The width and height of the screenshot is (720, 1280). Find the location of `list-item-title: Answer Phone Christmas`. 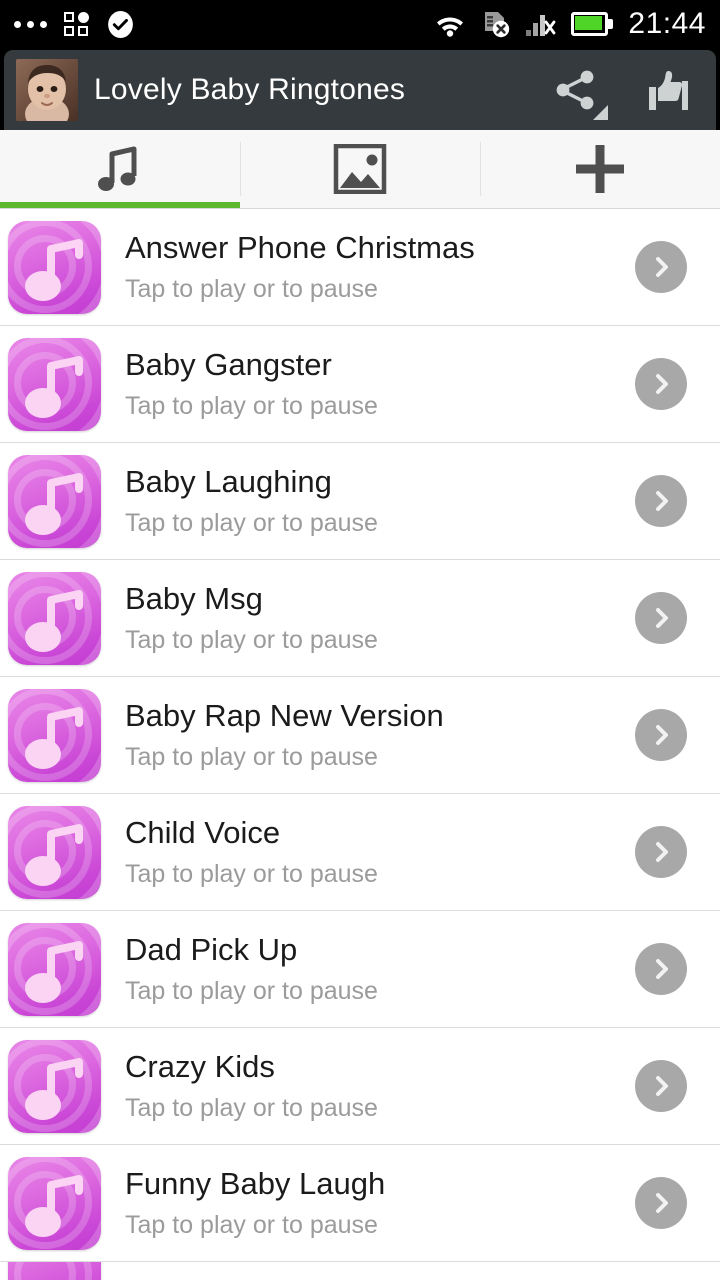

list-item-title: Answer Phone Christmas is located at coordinates (300, 247).